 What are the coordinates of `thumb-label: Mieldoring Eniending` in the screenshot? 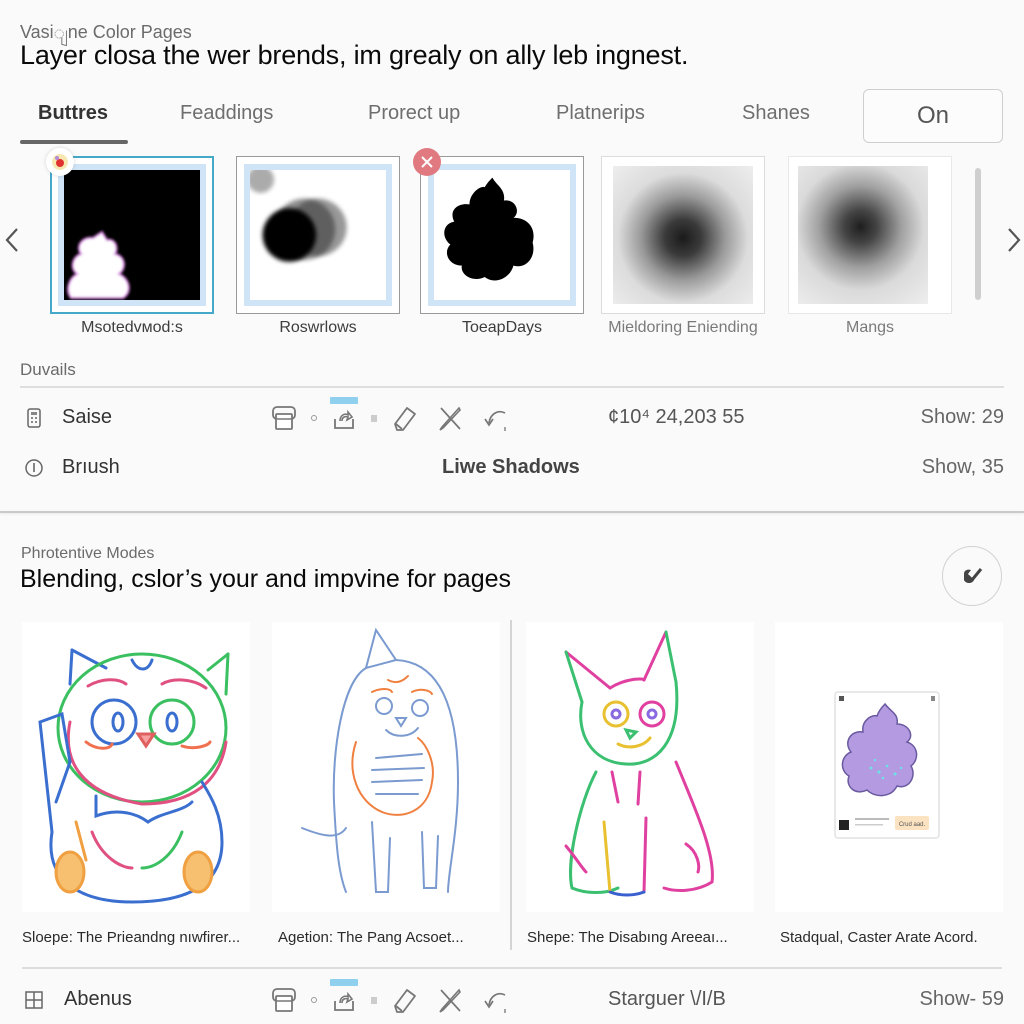 It's located at (683, 327).